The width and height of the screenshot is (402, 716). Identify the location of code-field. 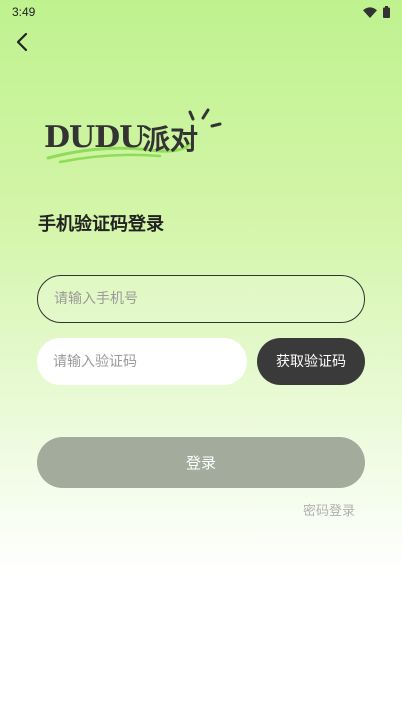
(142, 361).